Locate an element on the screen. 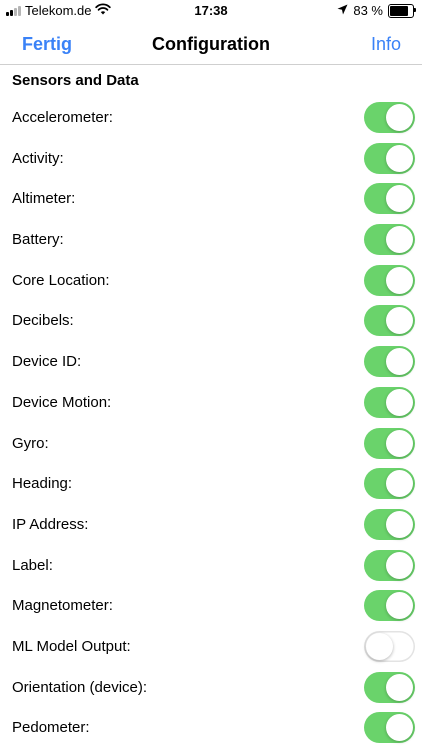 The width and height of the screenshot is (422, 750). carrier-label: Telekom.de is located at coordinates (58, 10).